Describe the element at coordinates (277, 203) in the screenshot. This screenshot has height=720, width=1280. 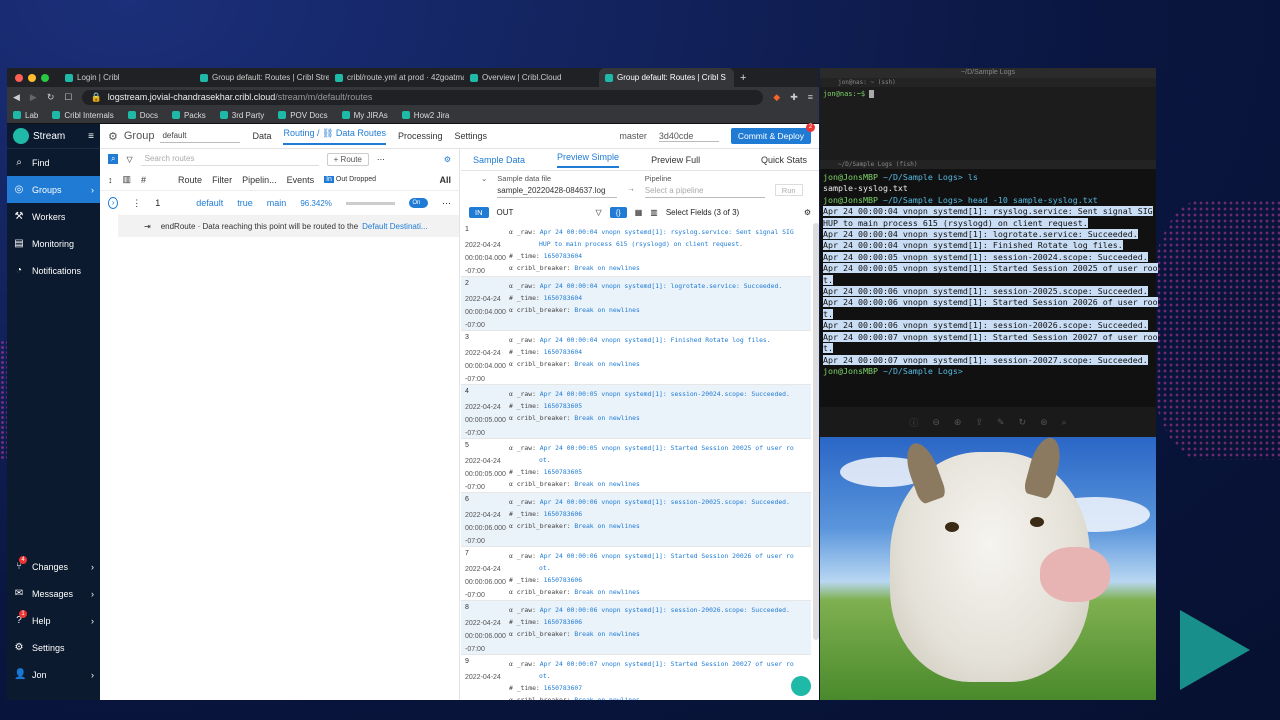
I see `route-pipeline: main` at that location.